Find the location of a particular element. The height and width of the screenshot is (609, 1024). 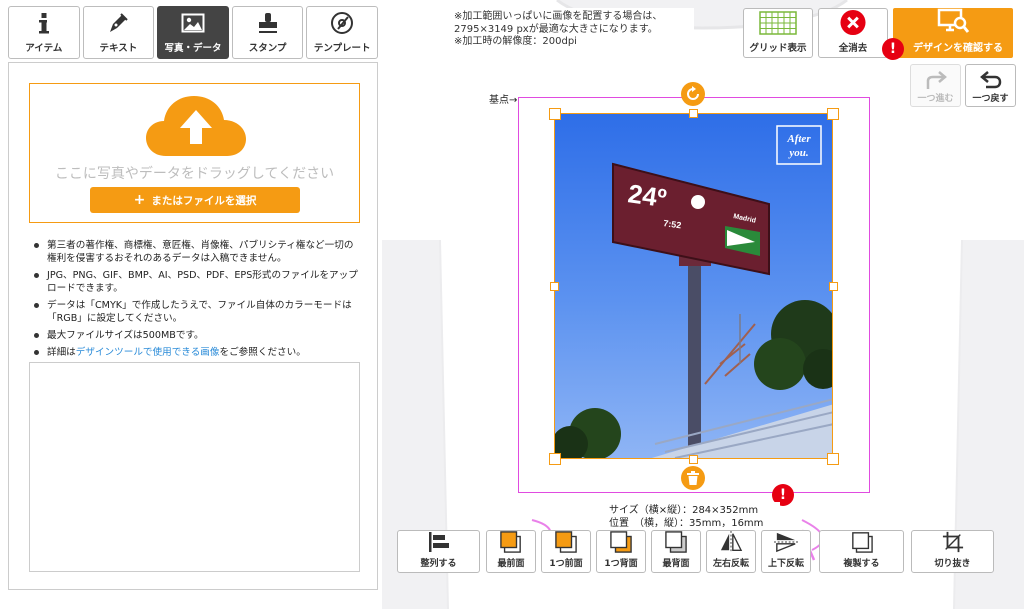

tab-stamp-label: スタンプ is located at coordinates (267, 48).